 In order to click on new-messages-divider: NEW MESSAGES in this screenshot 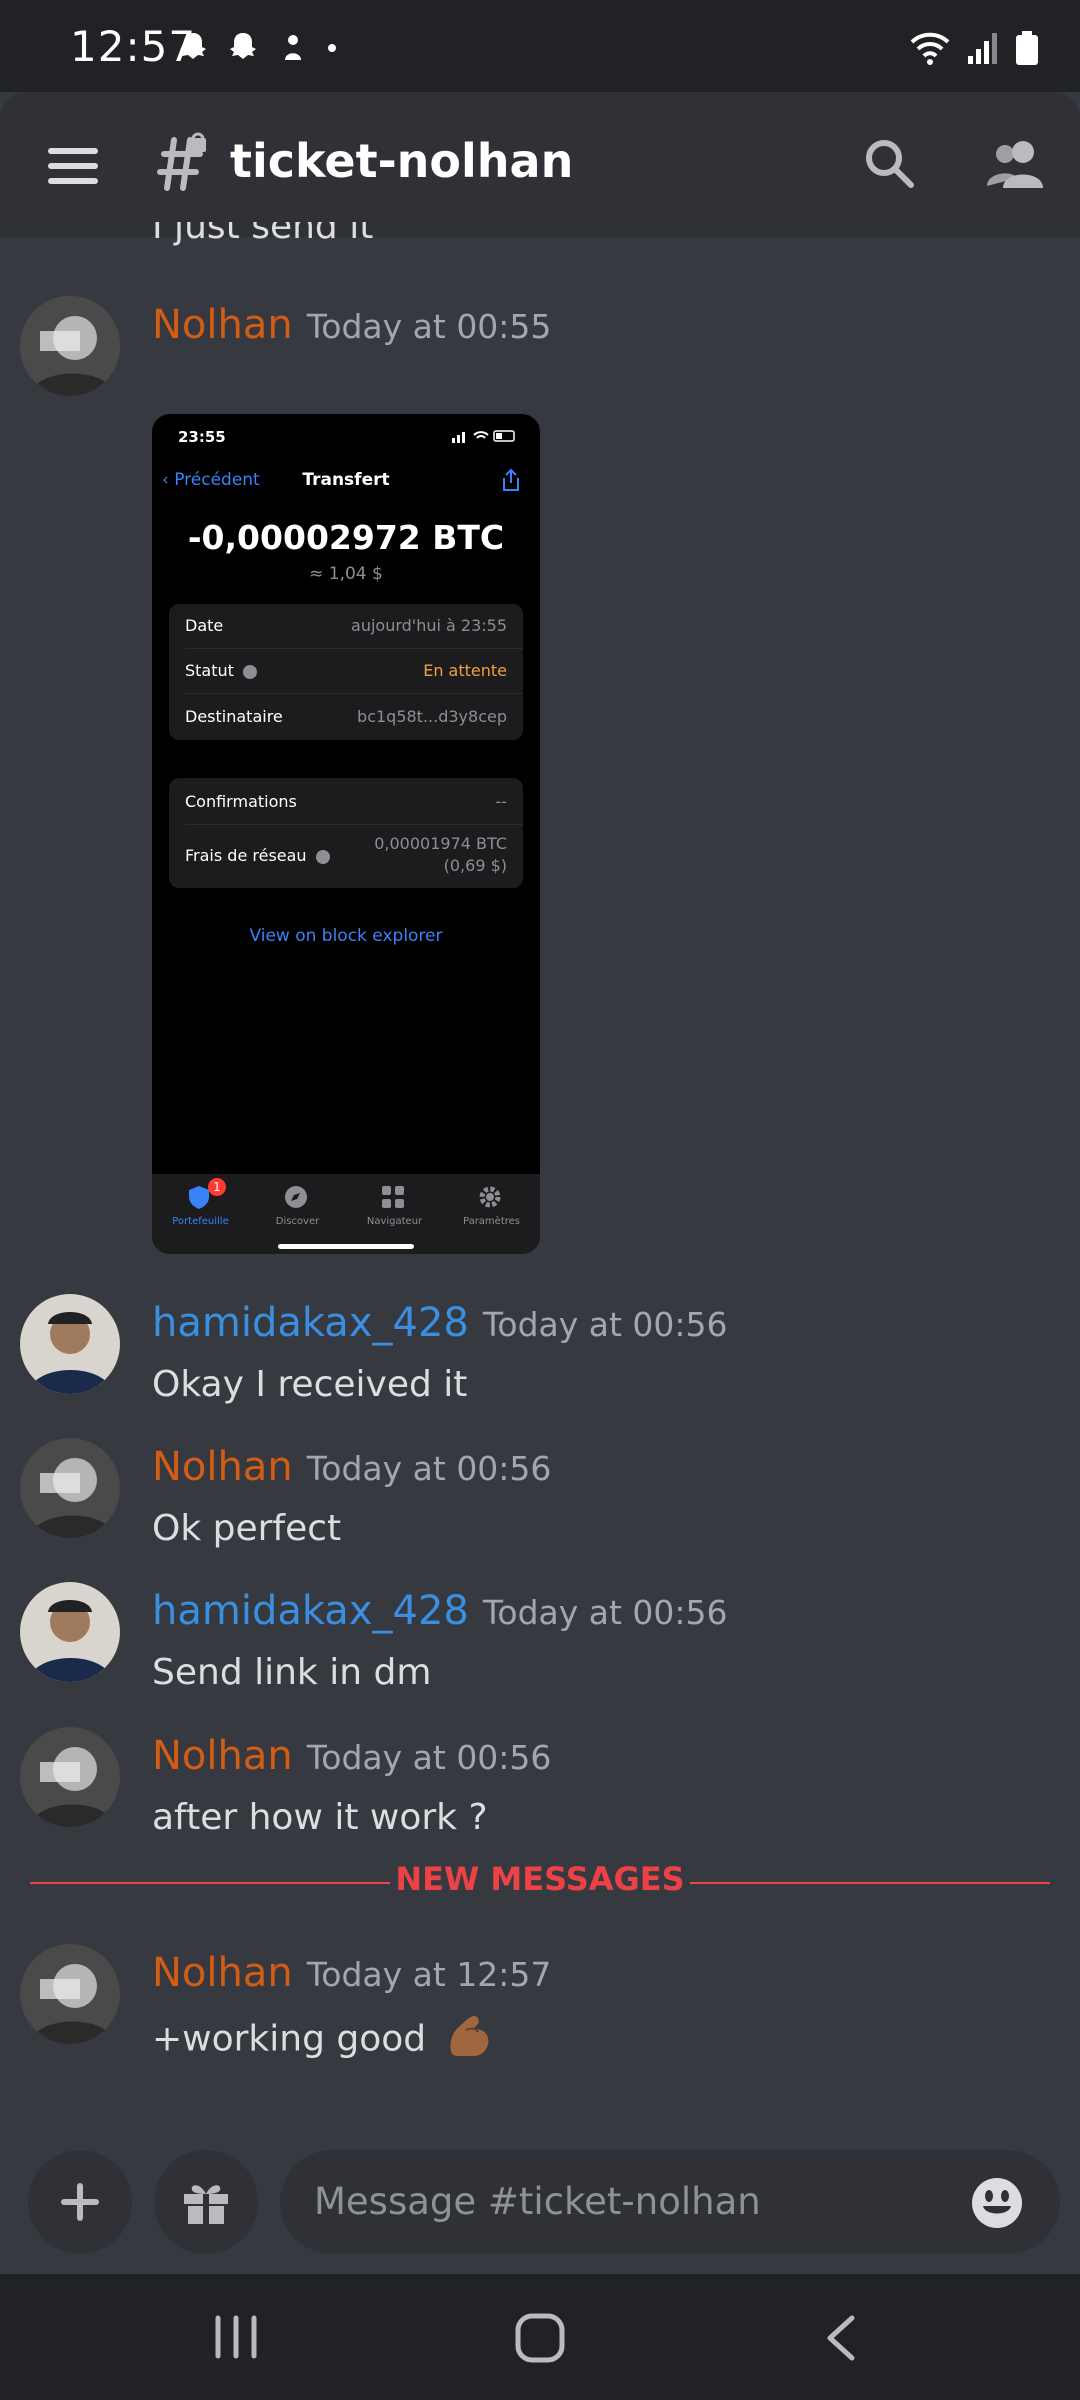, I will do `click(540, 1882)`.